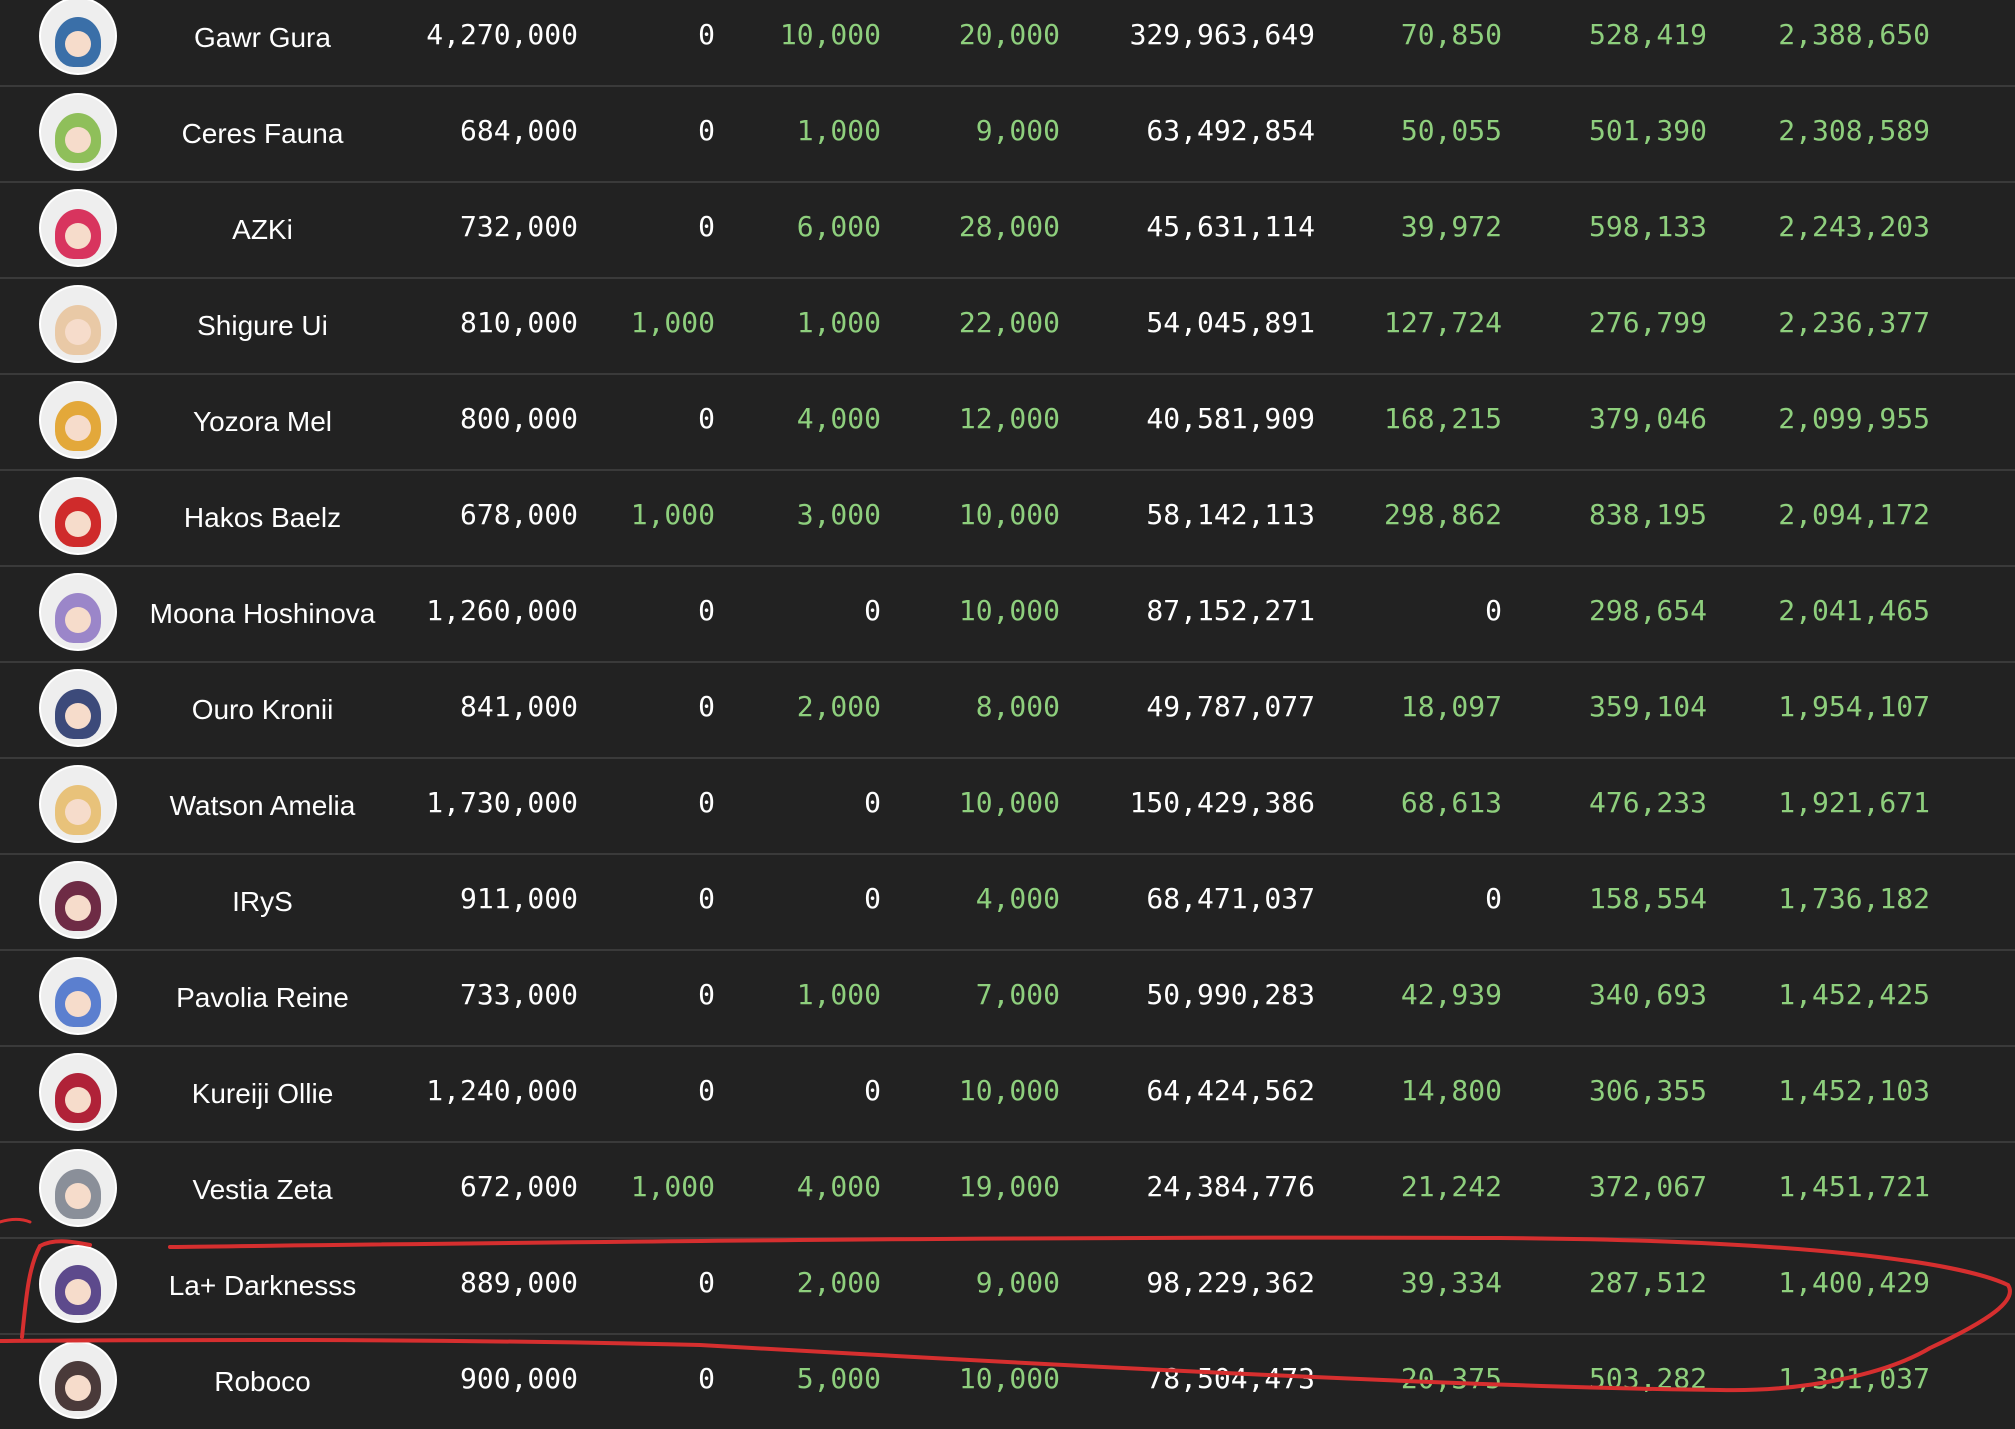  I want to click on la-darknesss-avatar-icon, so click(78, 1284).